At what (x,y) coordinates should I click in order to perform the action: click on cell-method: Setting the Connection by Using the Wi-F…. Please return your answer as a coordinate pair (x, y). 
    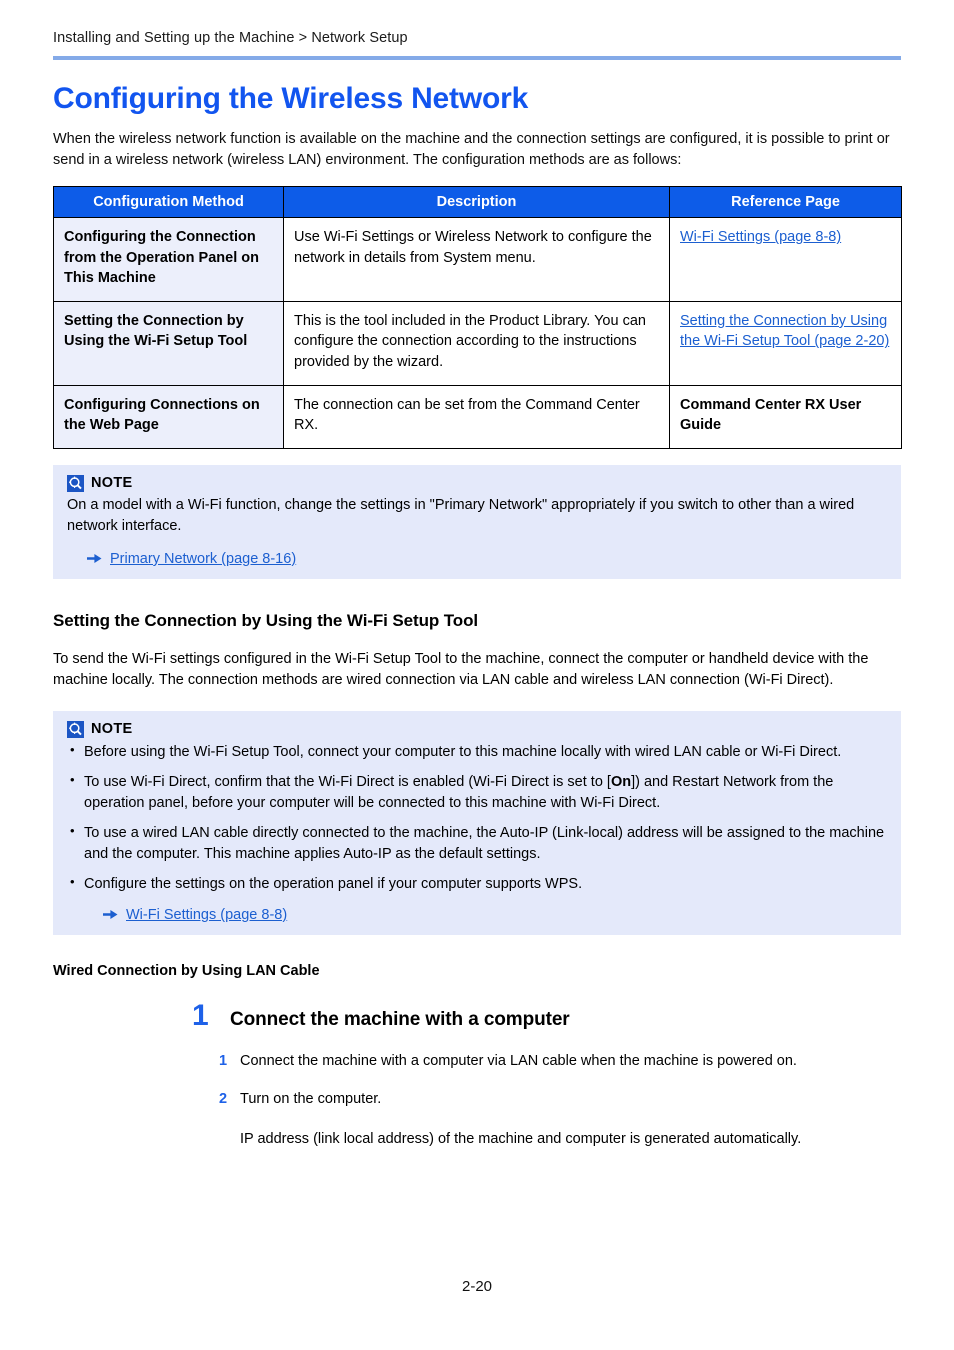
    Looking at the image, I should click on (168, 343).